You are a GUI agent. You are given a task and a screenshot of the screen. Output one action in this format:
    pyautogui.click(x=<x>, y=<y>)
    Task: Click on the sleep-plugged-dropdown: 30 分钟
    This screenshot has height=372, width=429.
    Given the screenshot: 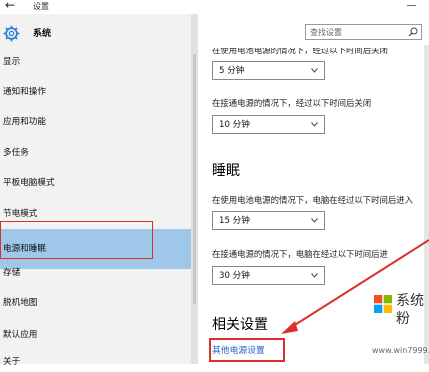 What is the action you would take?
    pyautogui.click(x=268, y=275)
    